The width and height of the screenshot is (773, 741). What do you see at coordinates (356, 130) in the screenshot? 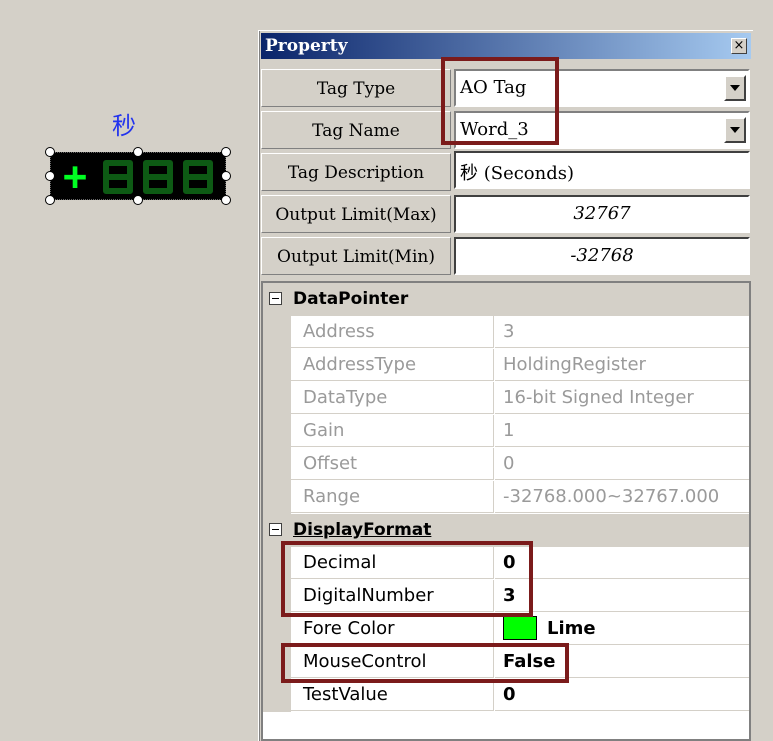
I see `tag-name-label: Tag Name` at bounding box center [356, 130].